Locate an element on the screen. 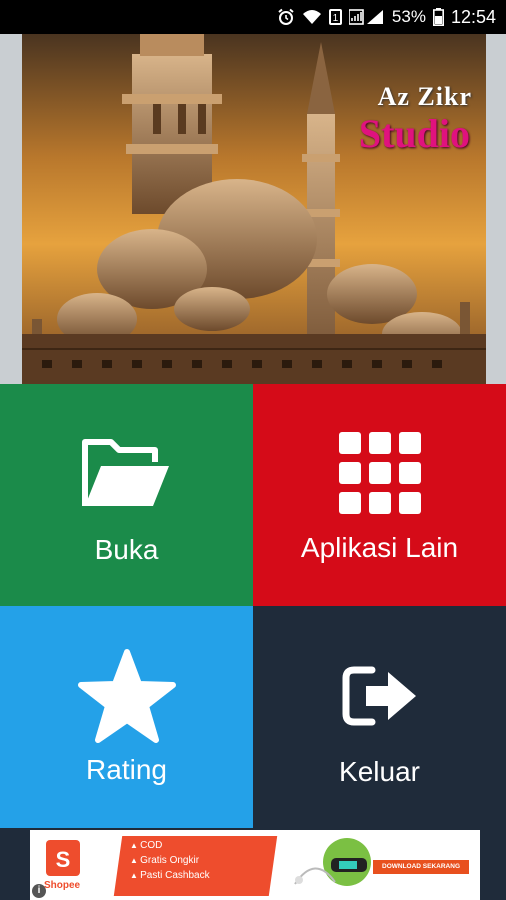 Image resolution: width=506 pixels, height=900 pixels. ad-feature-item: COD is located at coordinates (170, 845).